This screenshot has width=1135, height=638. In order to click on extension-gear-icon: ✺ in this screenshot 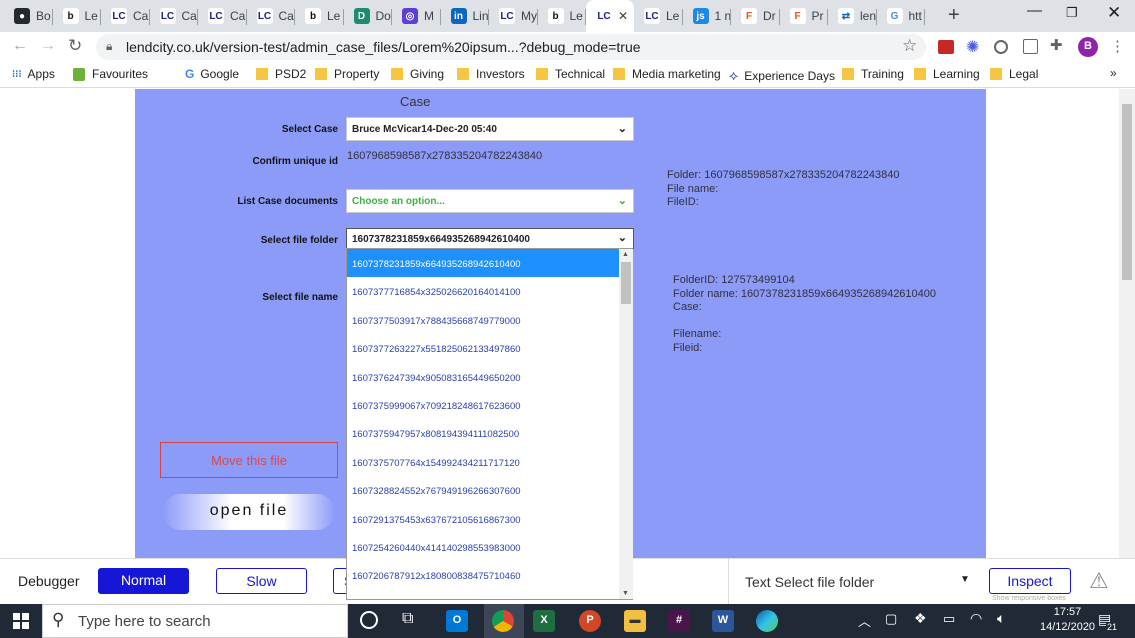, I will do `click(972, 47)`.